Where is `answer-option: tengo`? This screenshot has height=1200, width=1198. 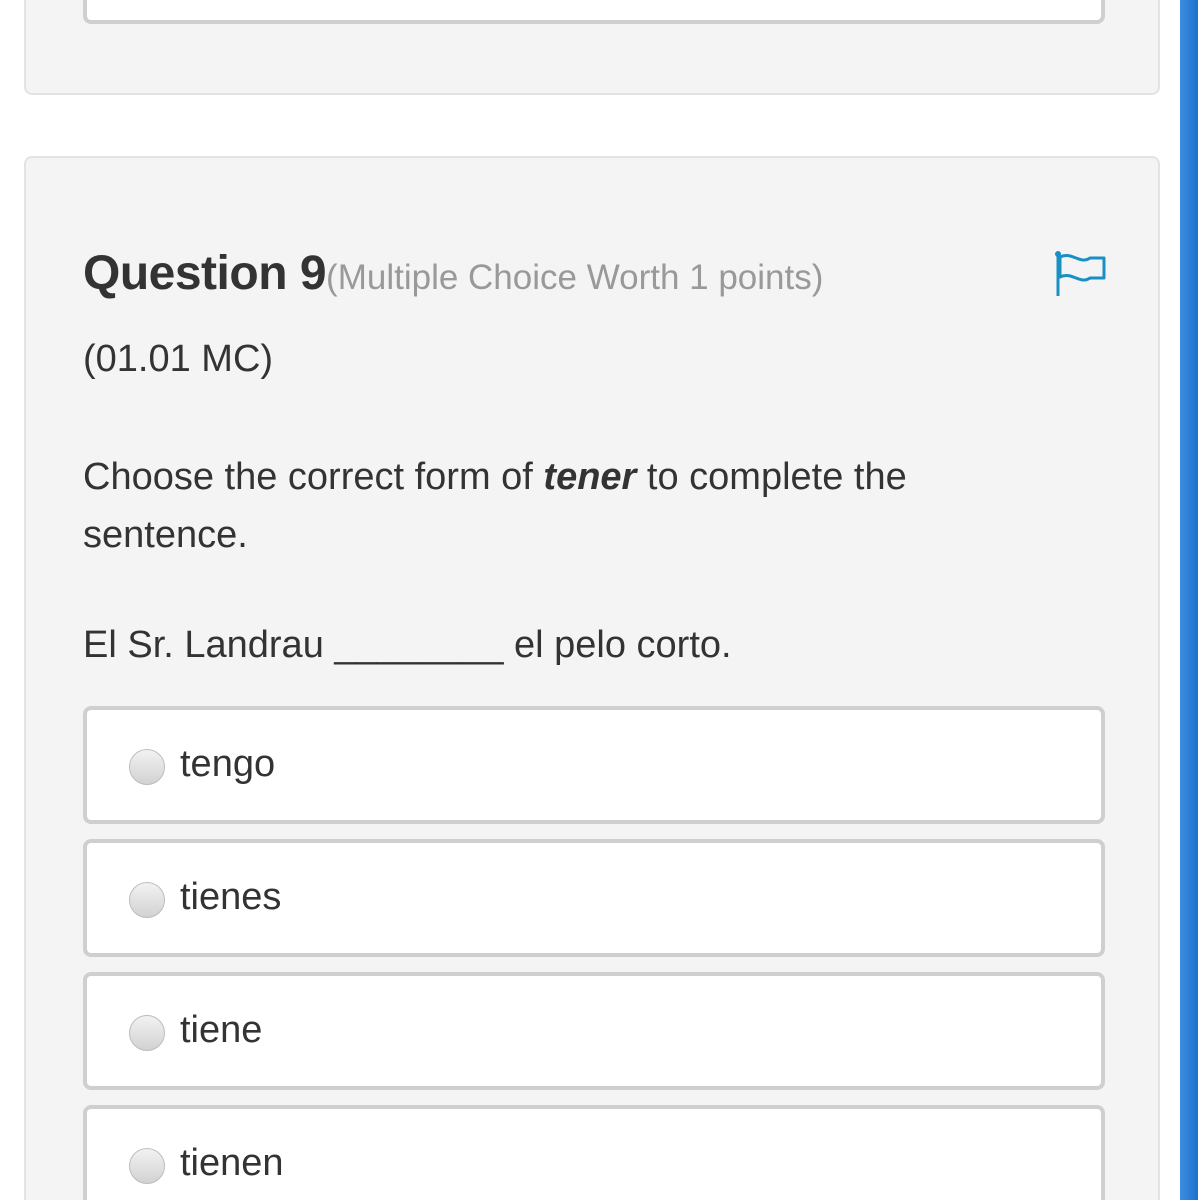 answer-option: tengo is located at coordinates (594, 765).